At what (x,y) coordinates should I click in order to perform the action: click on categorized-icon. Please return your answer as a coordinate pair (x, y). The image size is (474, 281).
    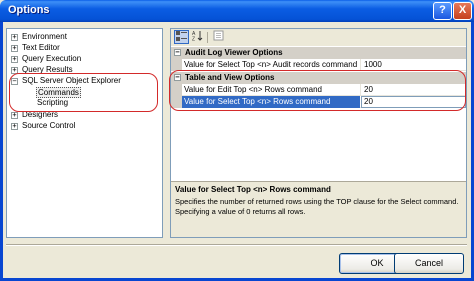
    Looking at the image, I should click on (181, 37).